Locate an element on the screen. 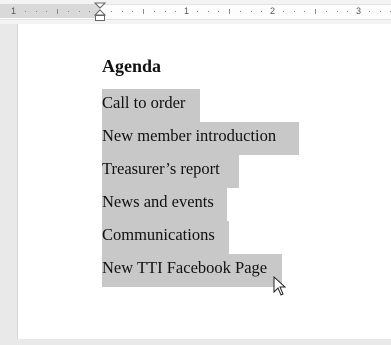 The height and width of the screenshot is (345, 391). agenda-item: News and events is located at coordinates (164, 204).